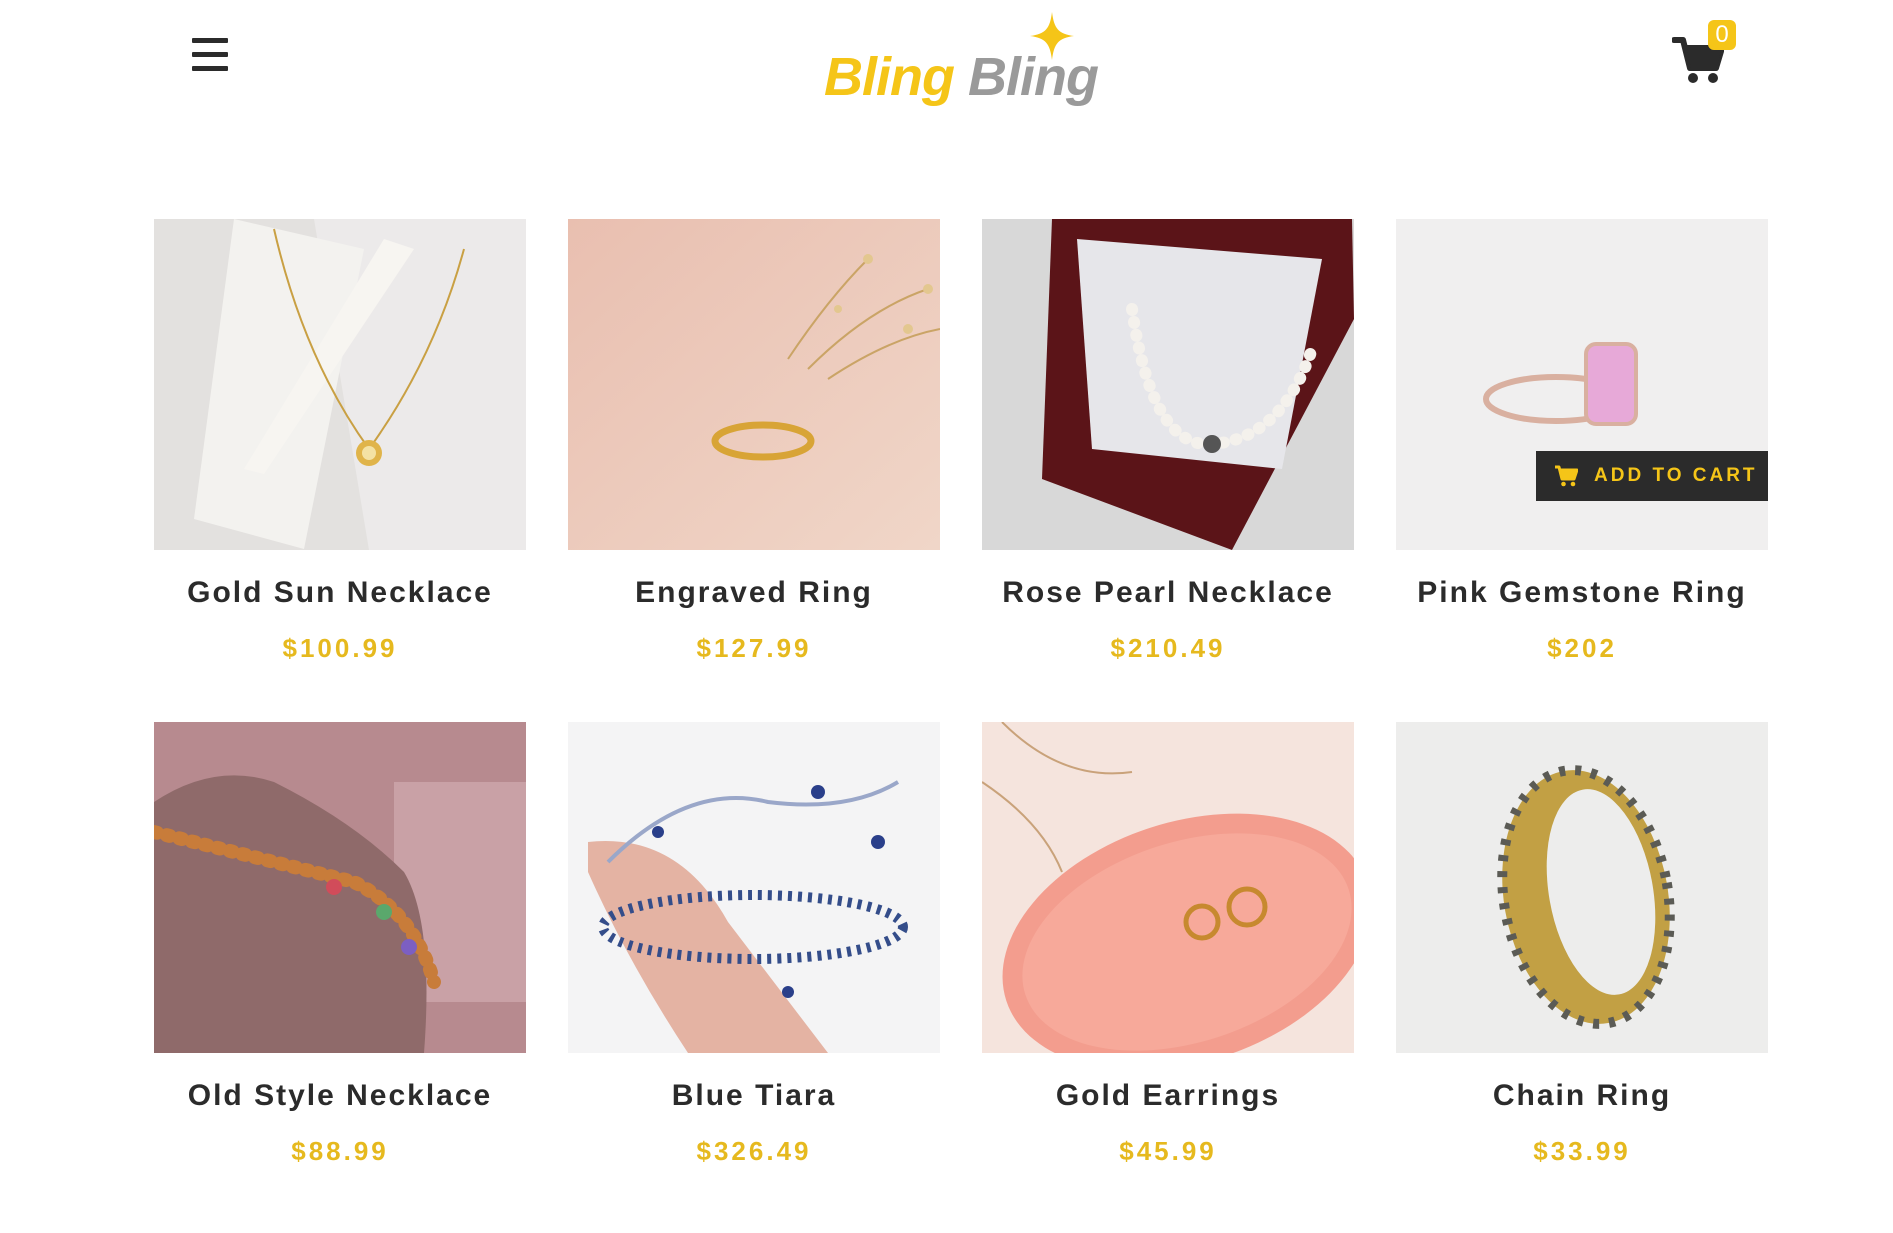 This screenshot has width=1893, height=1233. I want to click on add-to-cart-button: ADD TO CART, so click(1652, 476).